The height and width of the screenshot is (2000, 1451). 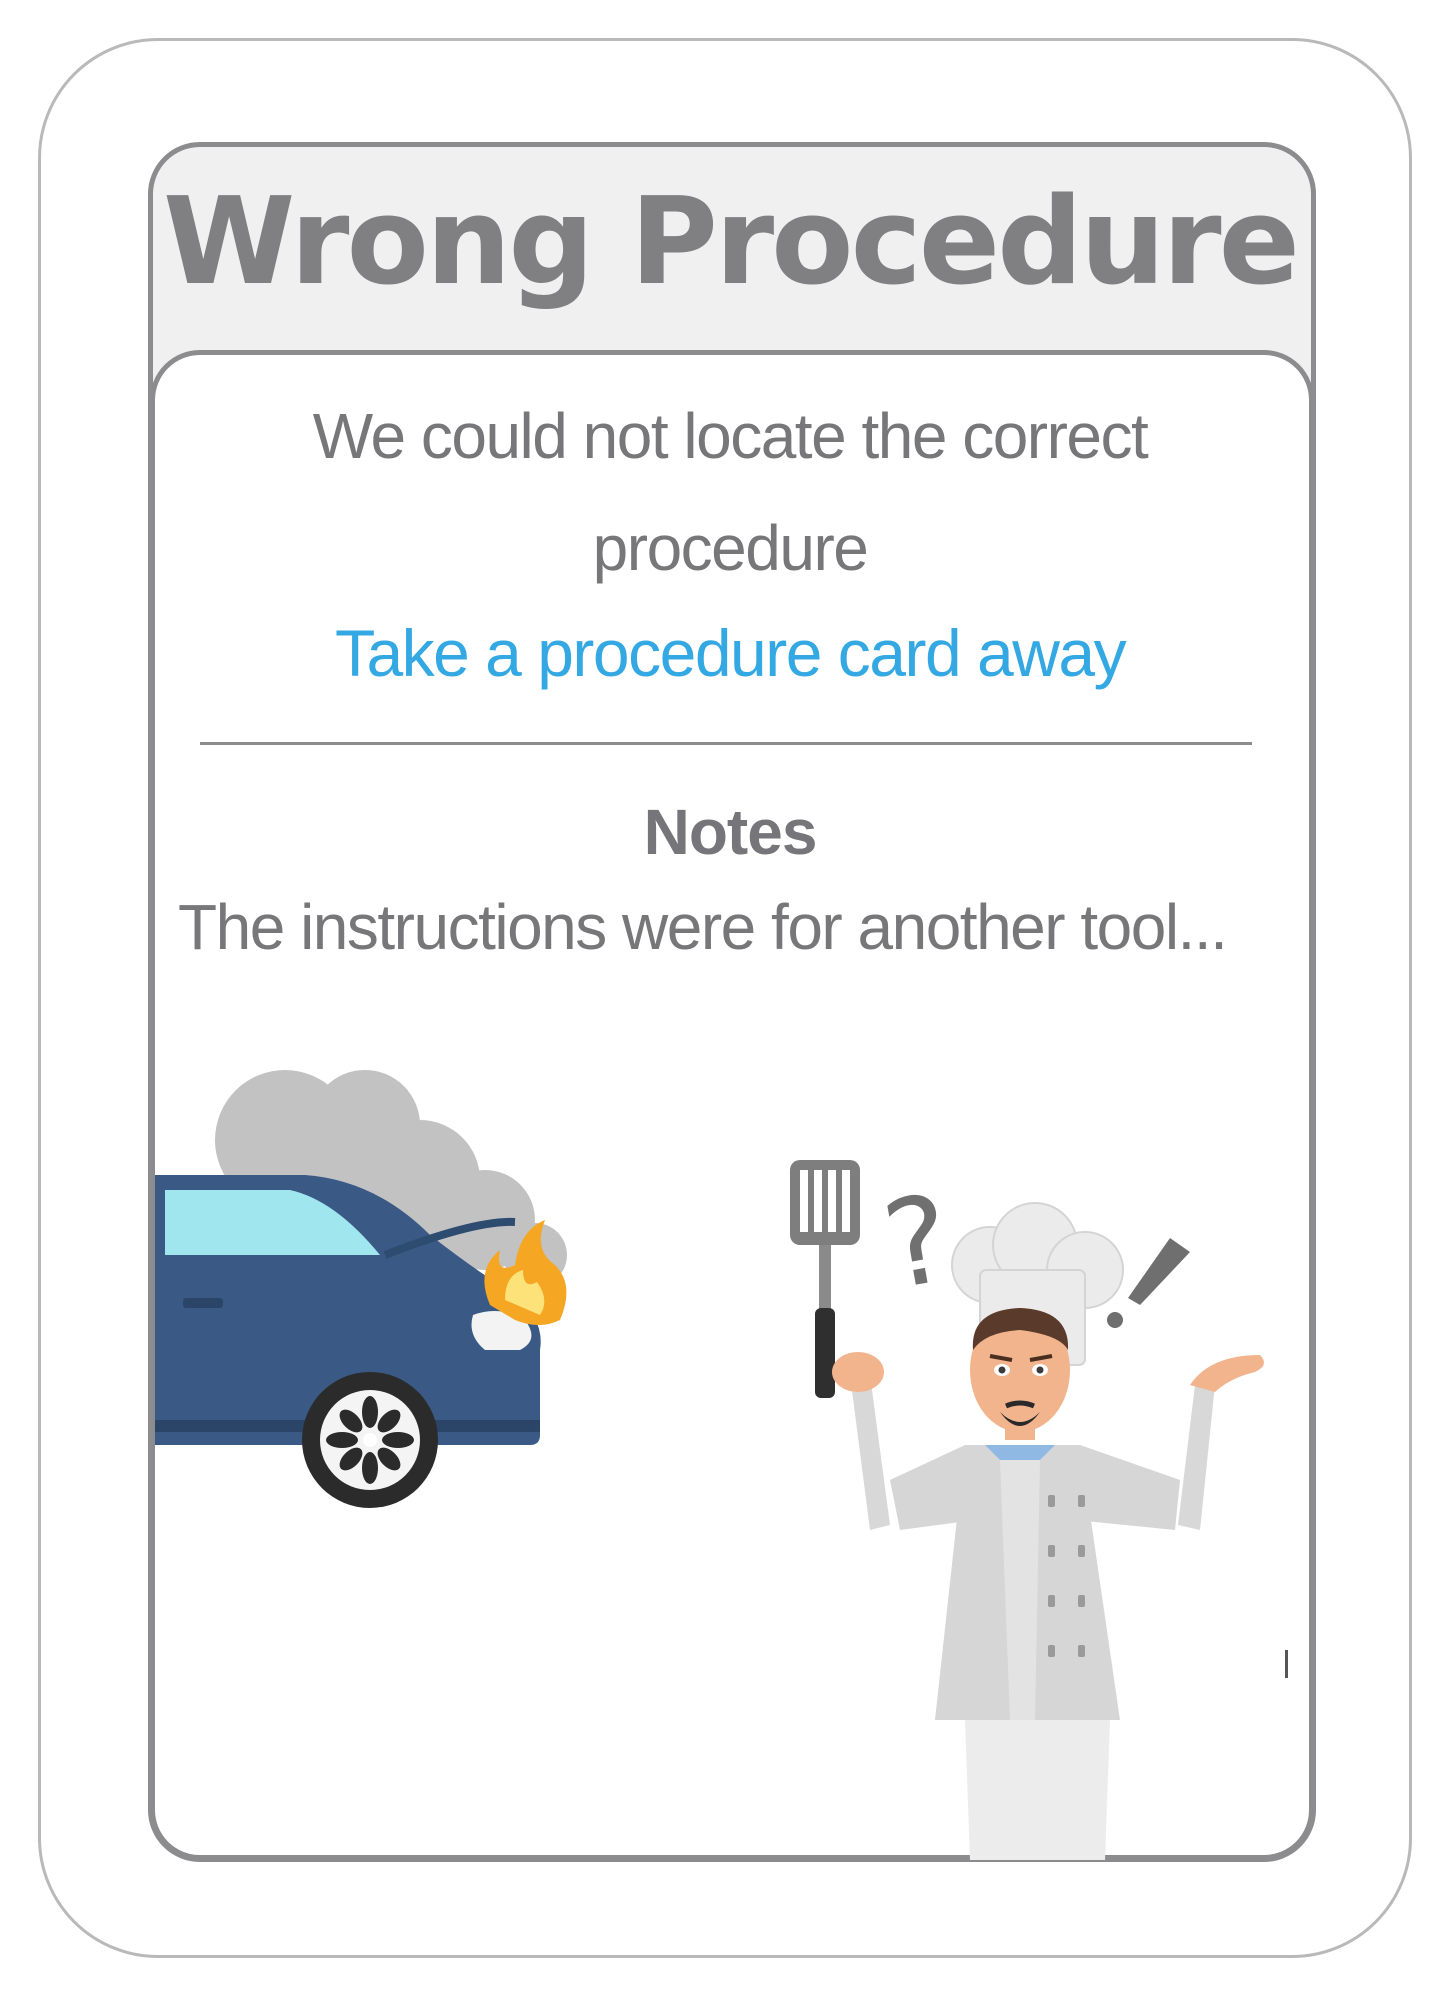 I want to click on chef-face, so click(x=1020, y=1374).